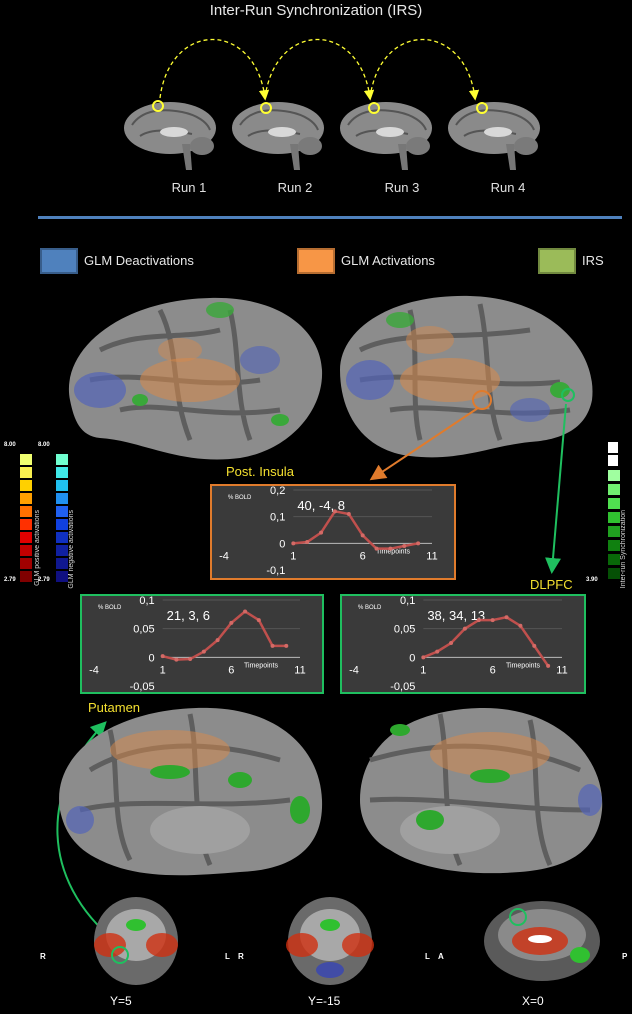  I want to click on insula-ytick: 0,1, so click(277, 518).